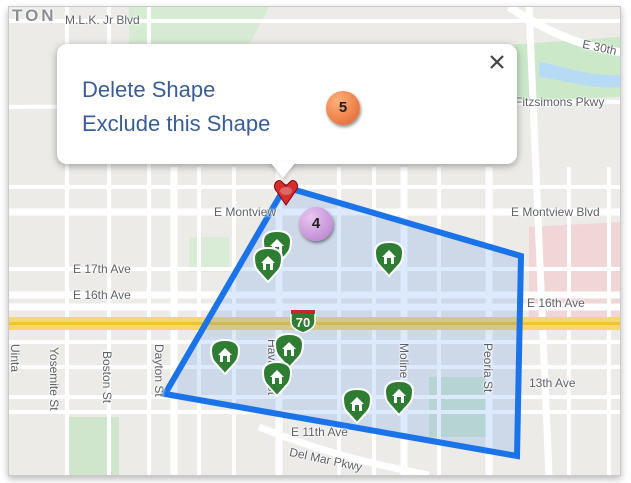 The width and height of the screenshot is (631, 483). What do you see at coordinates (176, 124) in the screenshot?
I see `exclude-shape-link: Exclude this Shape` at bounding box center [176, 124].